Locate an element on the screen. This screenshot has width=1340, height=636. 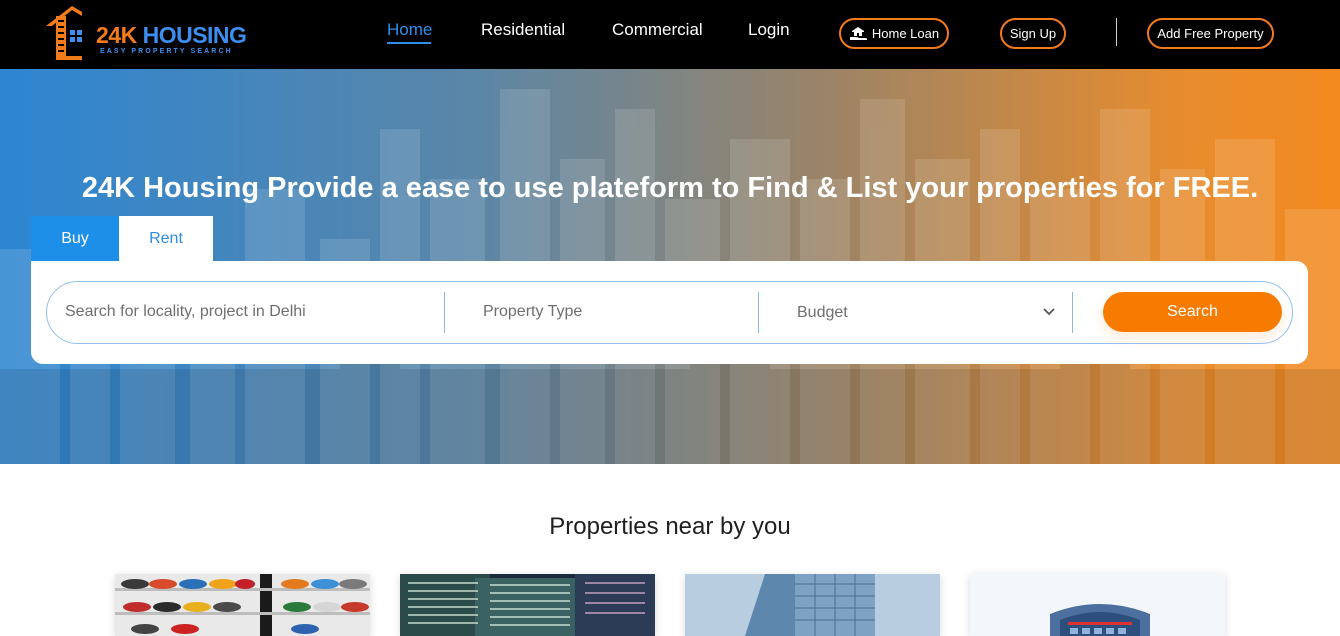
nav-home-underline is located at coordinates (409, 43).